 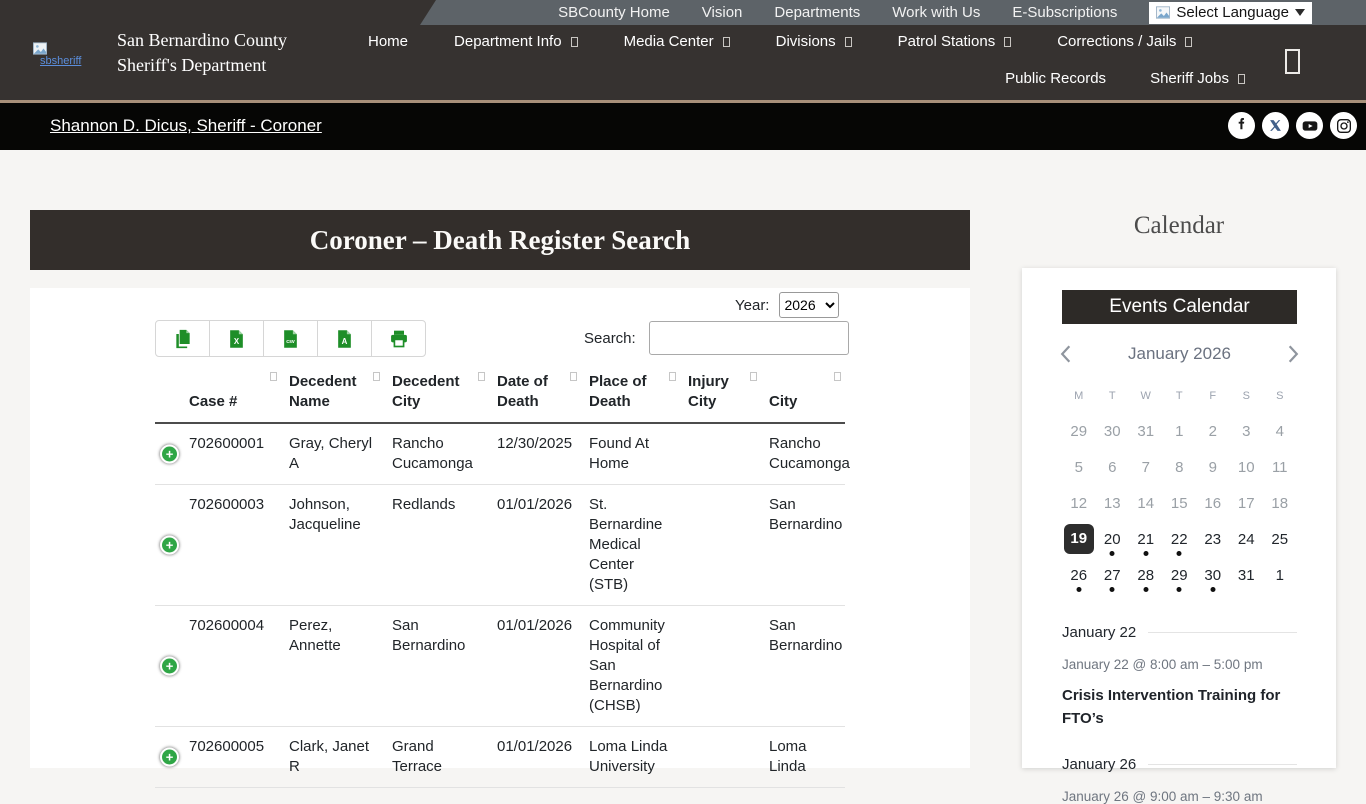 I want to click on cell-city: Rancho Cucamonga, so click(x=805, y=454).